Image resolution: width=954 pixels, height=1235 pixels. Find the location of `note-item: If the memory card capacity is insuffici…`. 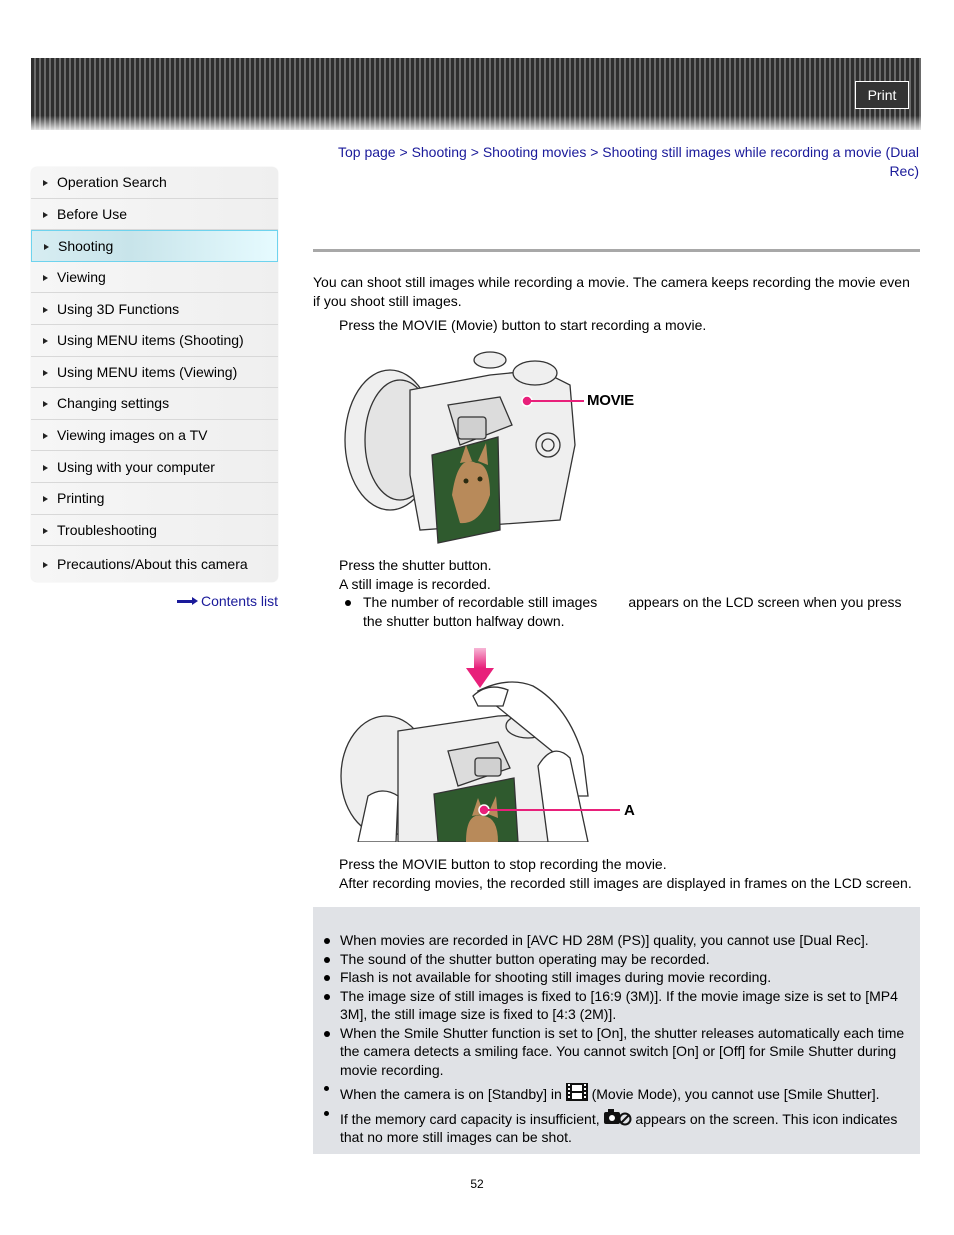

note-item: If the memory card capacity is insuffici… is located at coordinates (616, 1127).